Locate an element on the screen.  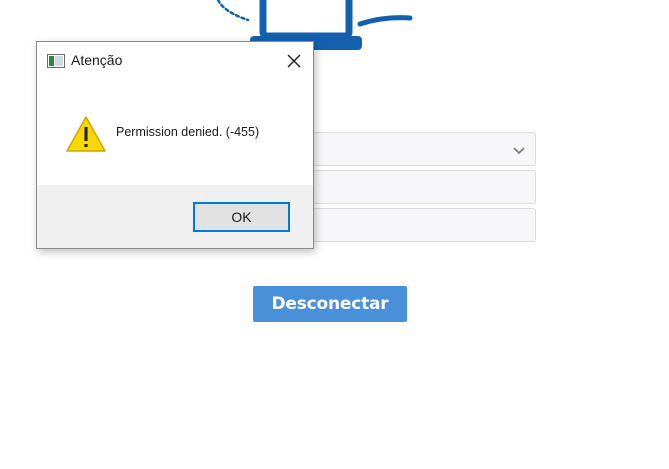
ok-button: OK is located at coordinates (241, 217).